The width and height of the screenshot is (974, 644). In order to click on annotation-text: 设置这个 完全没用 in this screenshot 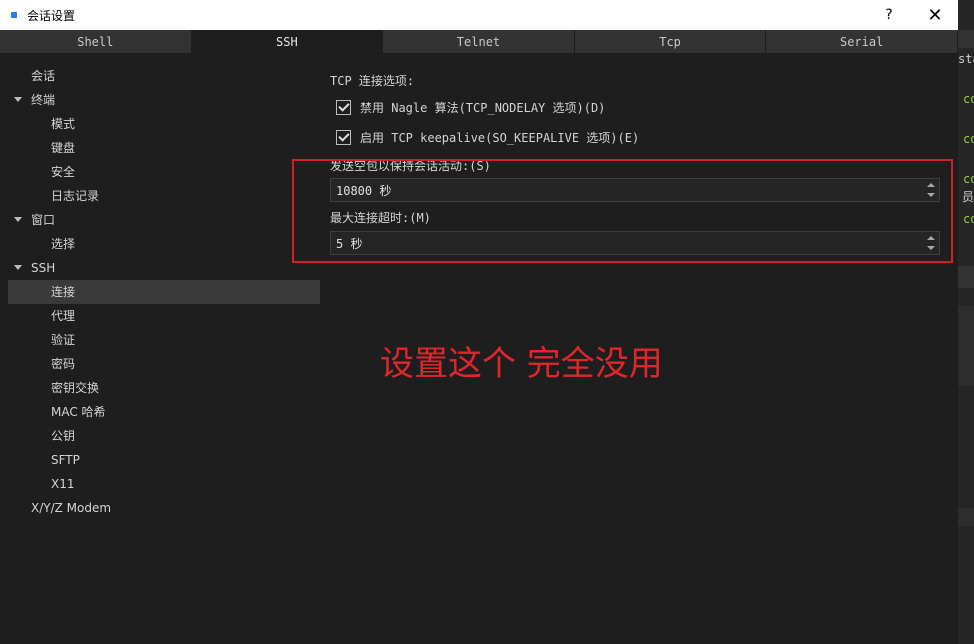, I will do `click(521, 364)`.